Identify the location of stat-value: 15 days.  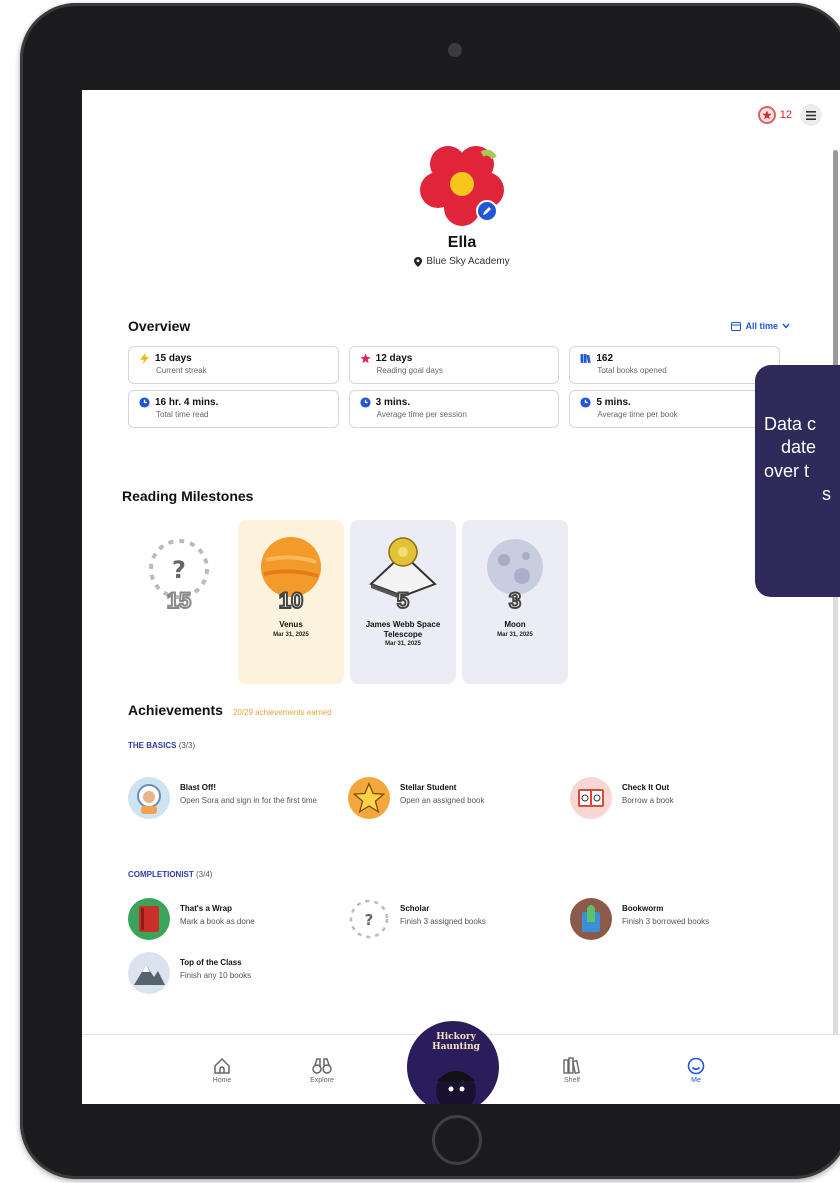
(173, 358).